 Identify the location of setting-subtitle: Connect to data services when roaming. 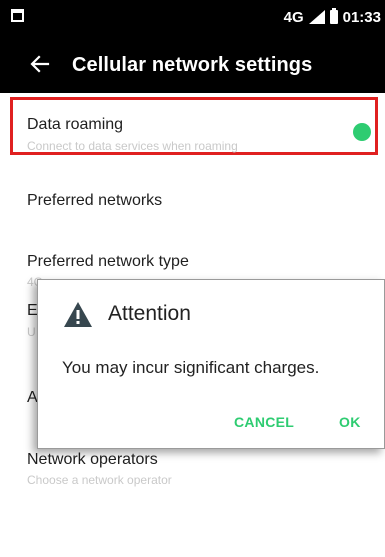
(132, 146).